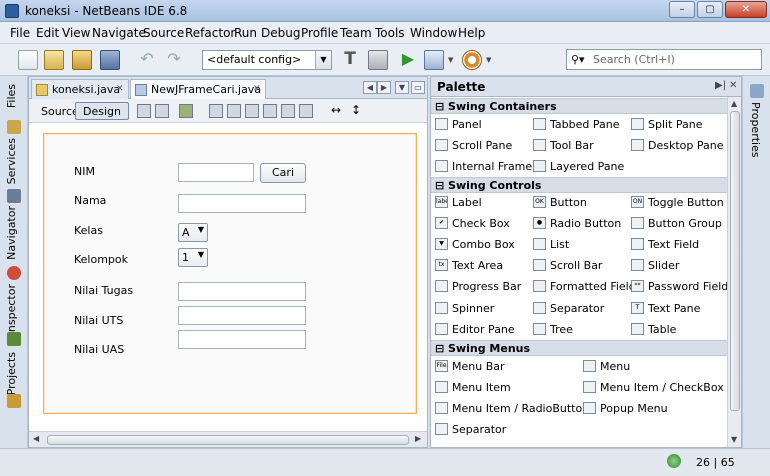 The width and height of the screenshot is (770, 476). What do you see at coordinates (193, 232) in the screenshot?
I see `kelas-combobox: A ▼` at bounding box center [193, 232].